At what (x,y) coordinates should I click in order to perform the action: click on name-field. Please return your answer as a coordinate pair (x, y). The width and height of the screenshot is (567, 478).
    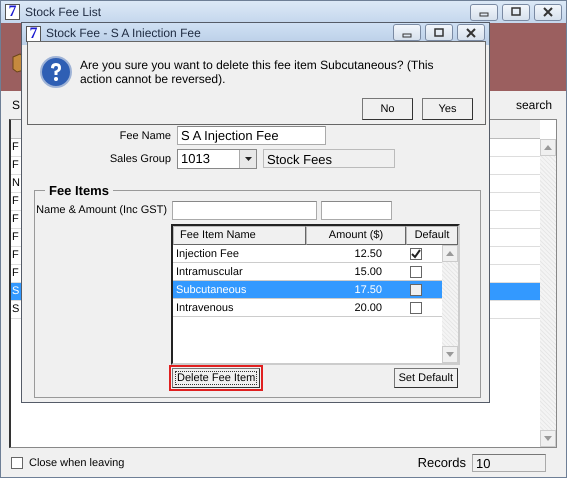
    Looking at the image, I should click on (244, 210).